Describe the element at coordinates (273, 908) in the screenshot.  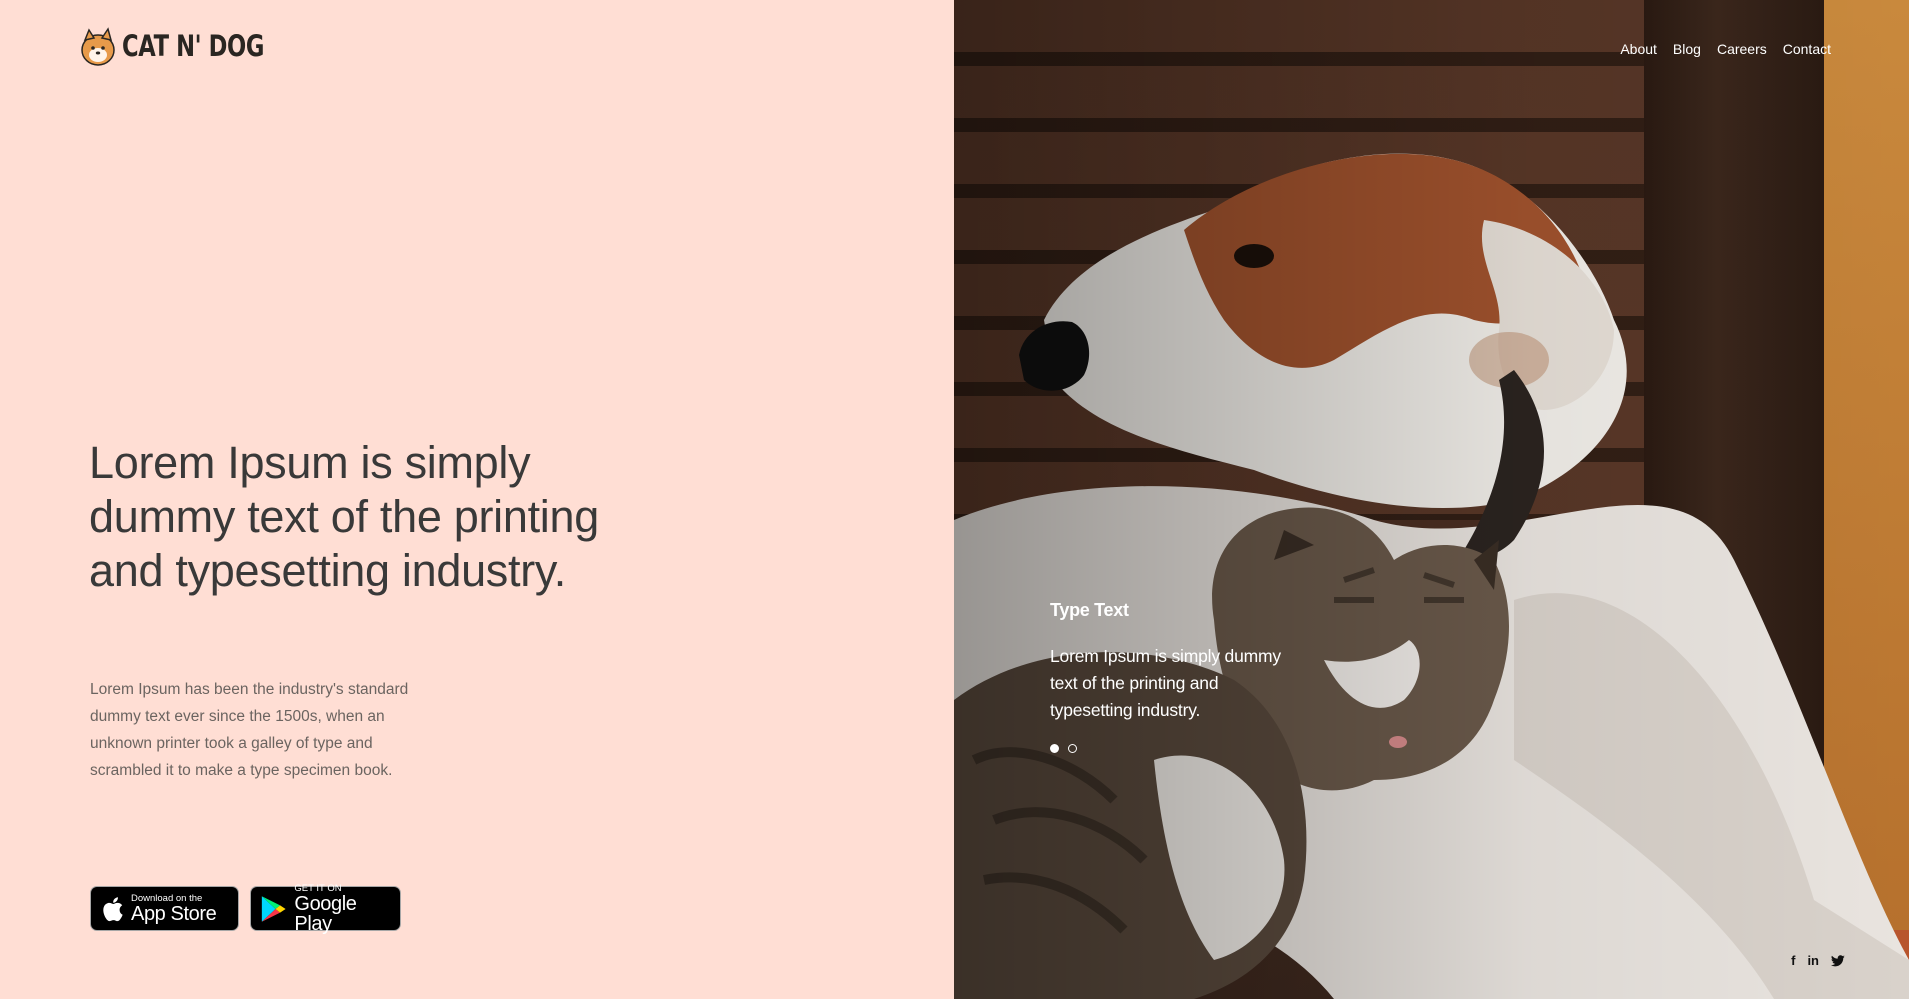
I see `google-play-icon` at that location.